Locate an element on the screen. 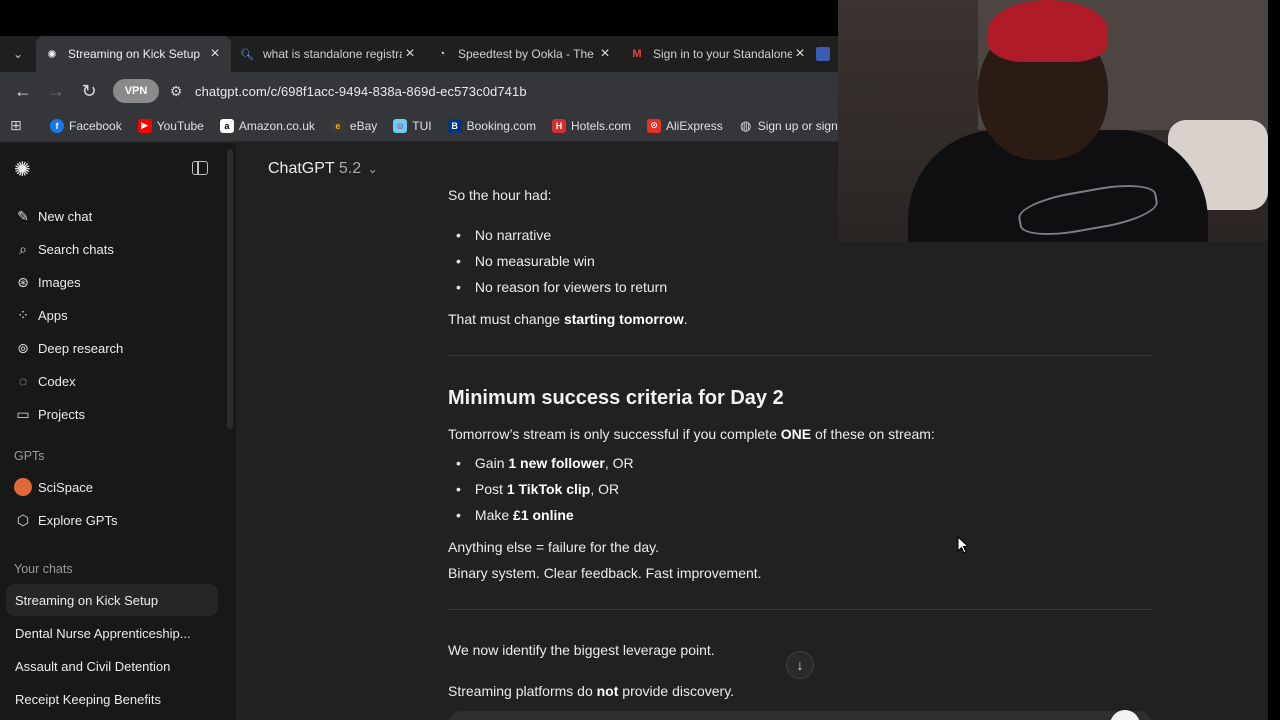 This screenshot has width=1280, height=720. tab-sign-in-standalone: M Sign in to your Standalone × is located at coordinates (718, 54).